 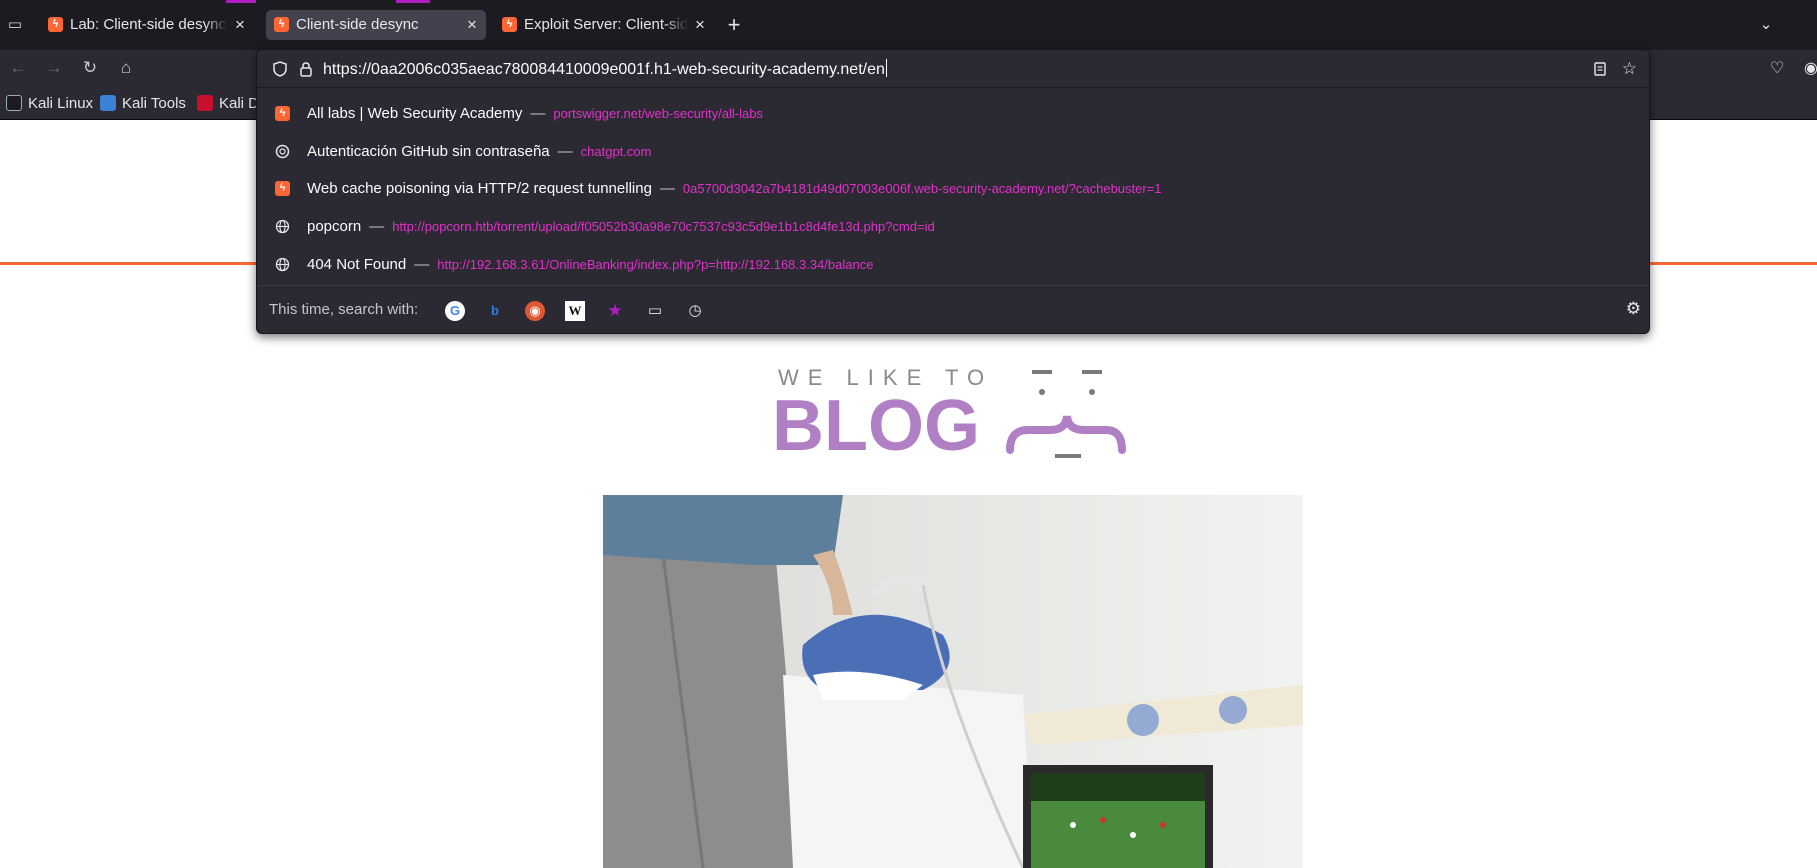 I want to click on search-with-bar: This time, search with: G b ◉ W ★ ▭ ◷ ⚙, so click(x=953, y=310).